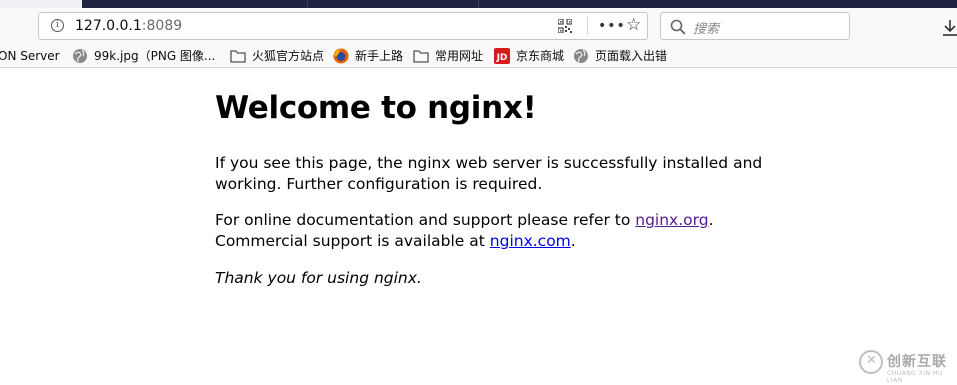 This screenshot has width=957, height=385. Describe the element at coordinates (376, 108) in the screenshot. I see `page-title: Welcome to nginx!` at that location.